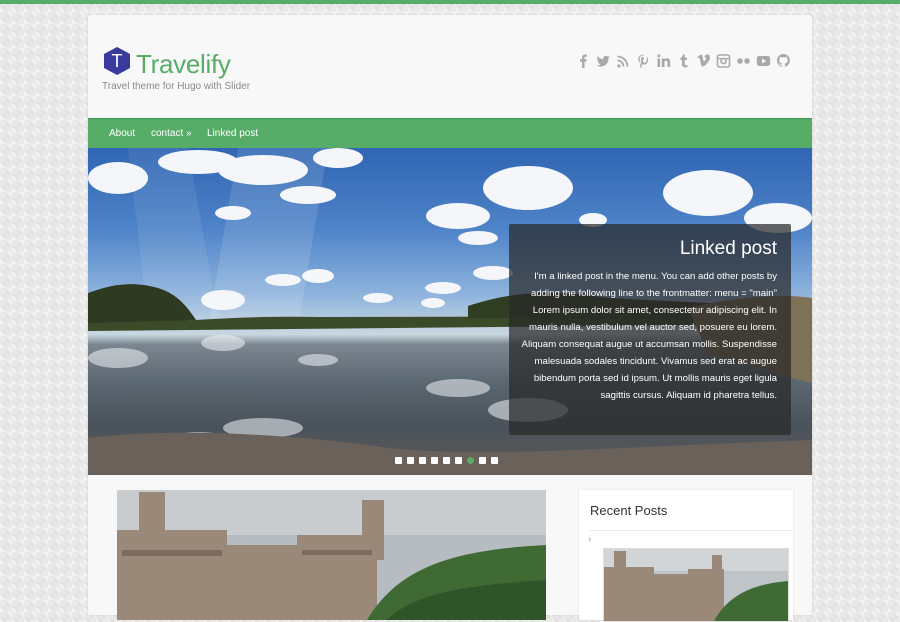 The height and width of the screenshot is (622, 900). Describe the element at coordinates (696, 585) in the screenshot. I see `recent-post-thumbnail` at that location.